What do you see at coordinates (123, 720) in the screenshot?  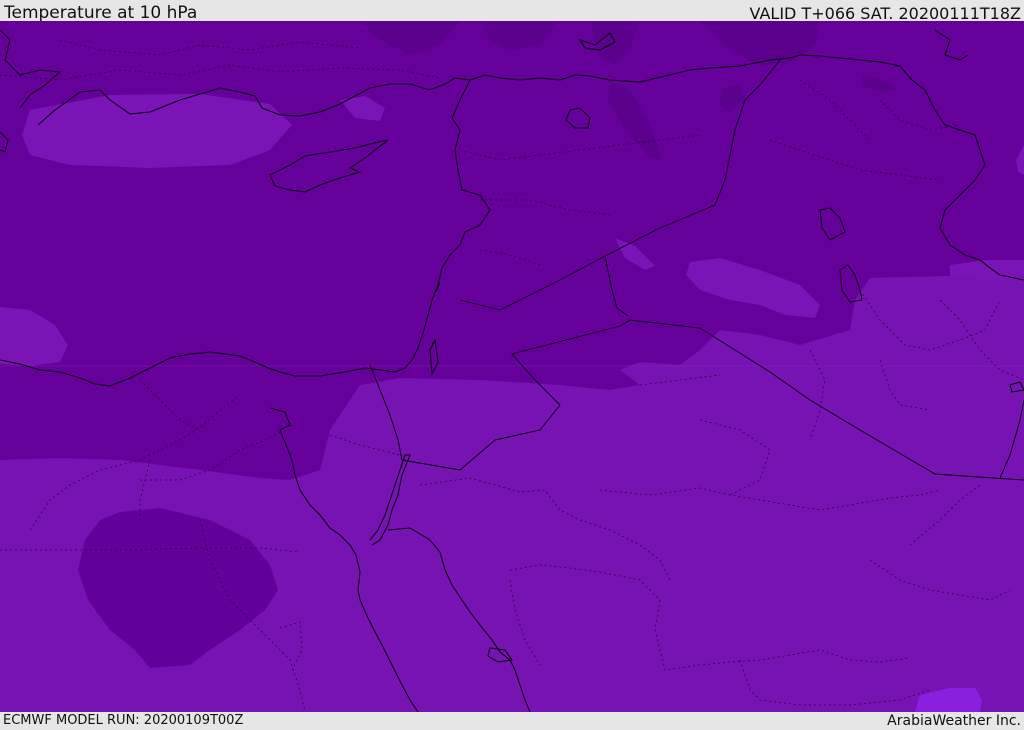 I see `model-run-label: ECMWF MODEL RUN: 20200109T00Z` at bounding box center [123, 720].